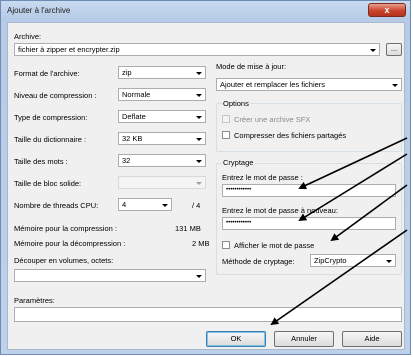 The image size is (413, 357). Describe the element at coordinates (273, 84) in the screenshot. I see `update-value: Ajouter et remplacer les fichiers` at that location.